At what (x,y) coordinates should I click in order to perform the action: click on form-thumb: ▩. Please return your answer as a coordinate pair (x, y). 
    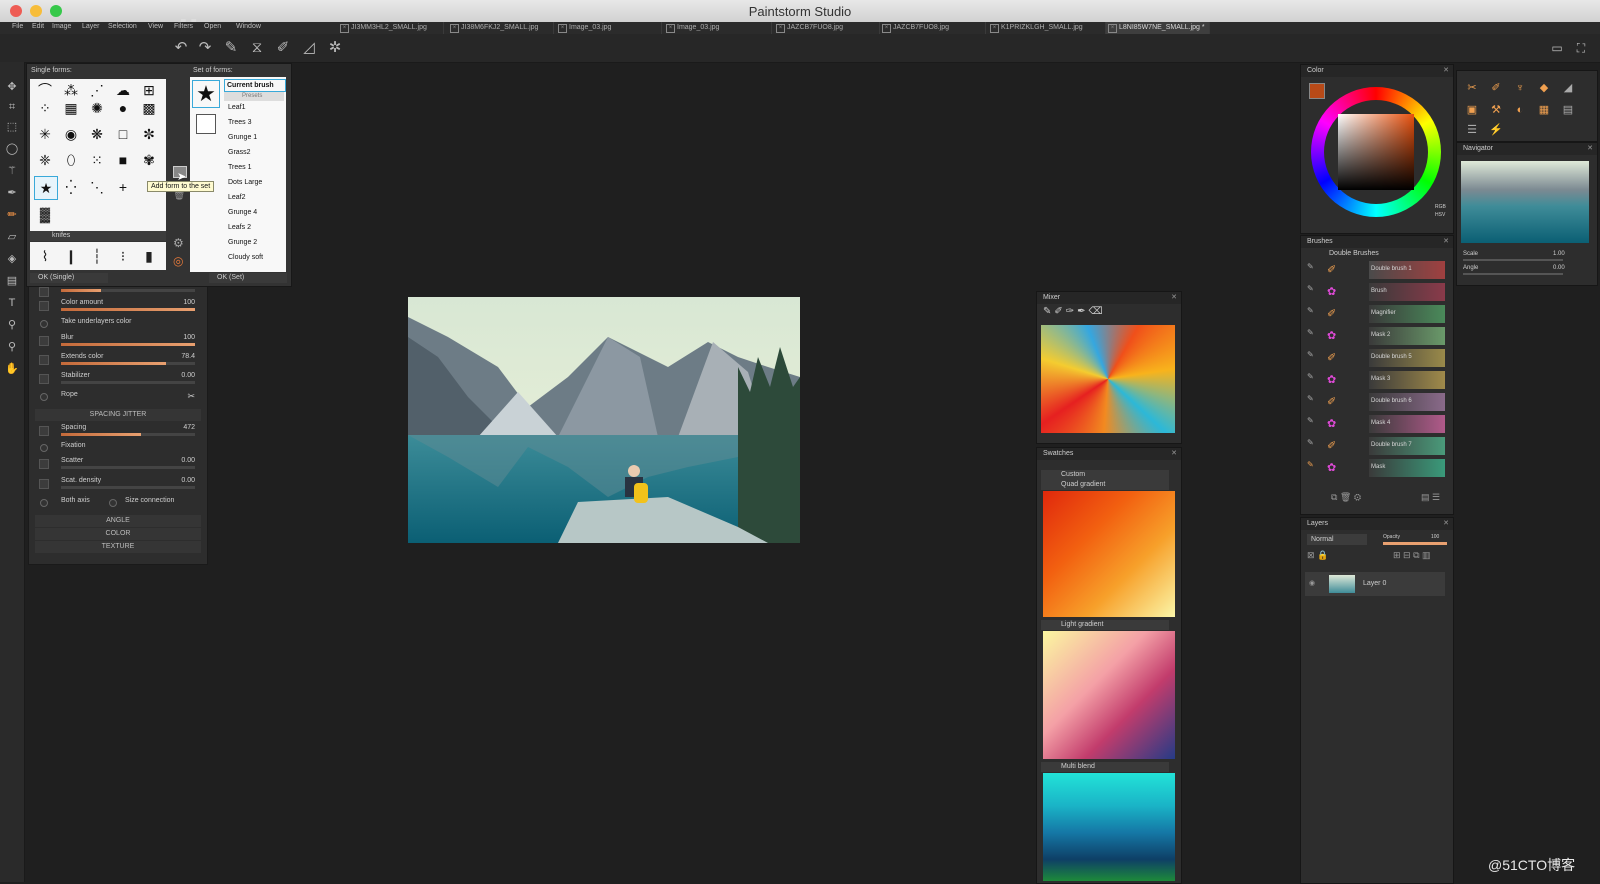
    Looking at the image, I should click on (149, 108).